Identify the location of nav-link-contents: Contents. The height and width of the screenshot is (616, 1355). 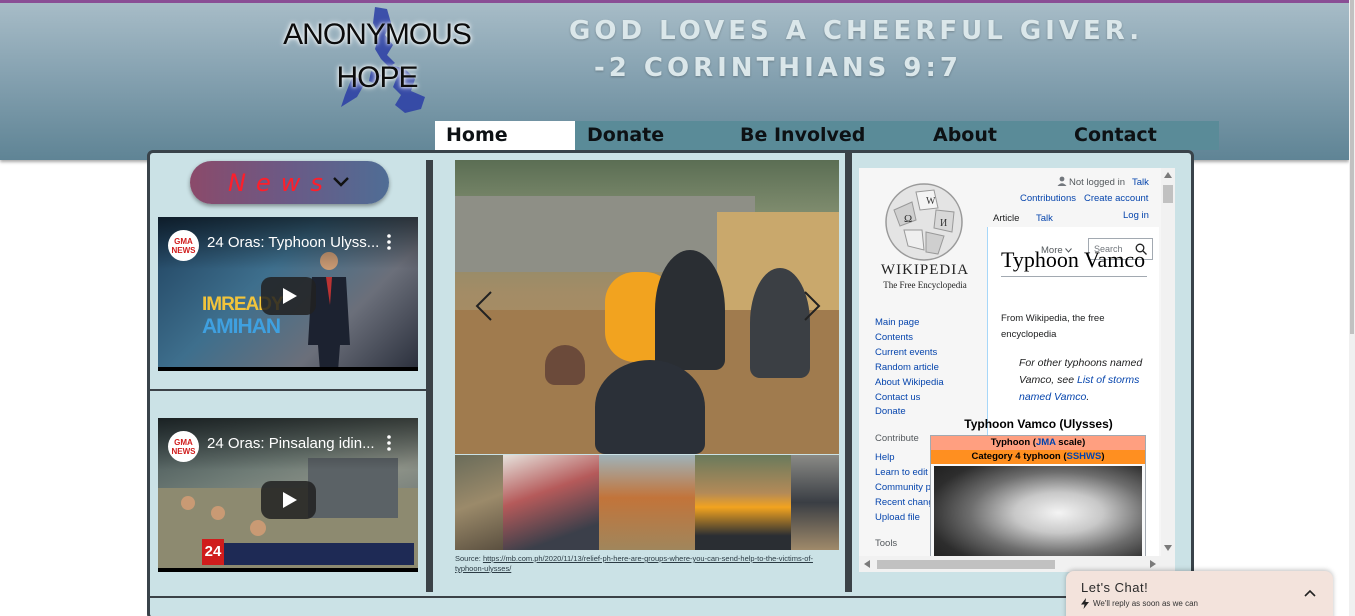
(909, 338).